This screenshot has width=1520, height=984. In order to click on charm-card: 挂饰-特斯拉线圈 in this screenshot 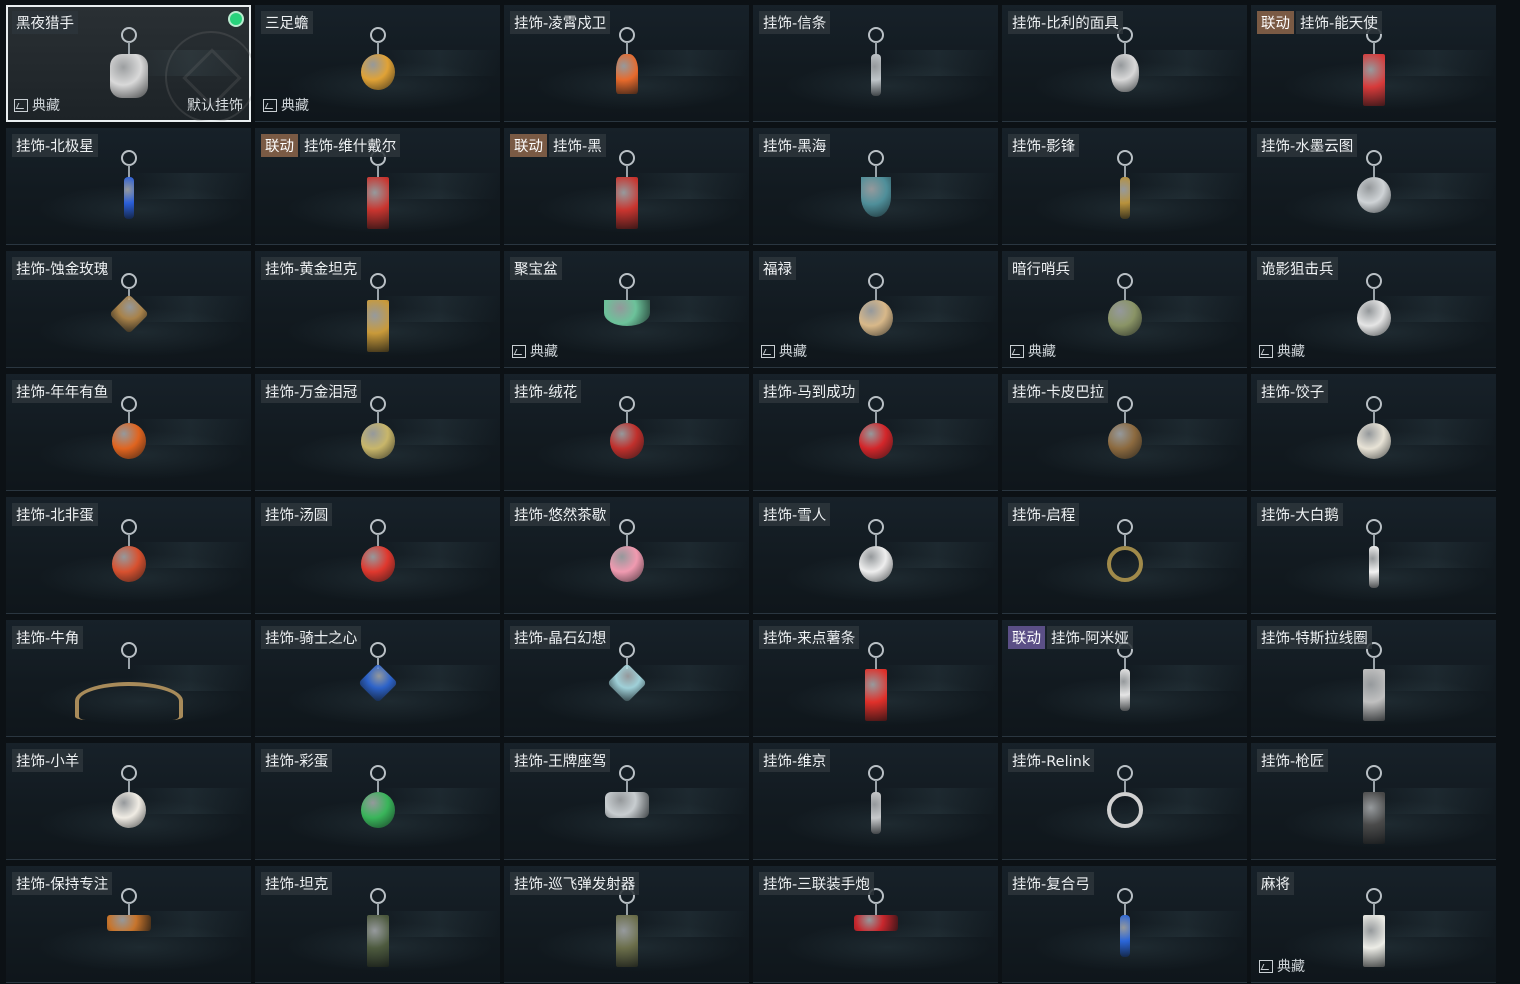, I will do `click(1373, 678)`.